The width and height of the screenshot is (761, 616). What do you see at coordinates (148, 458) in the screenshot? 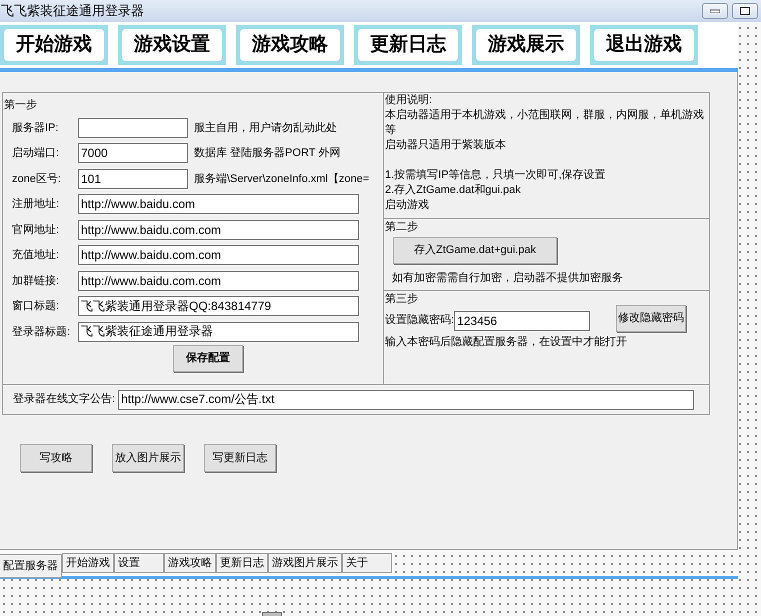
I see `action-button: 放入图片展示` at bounding box center [148, 458].